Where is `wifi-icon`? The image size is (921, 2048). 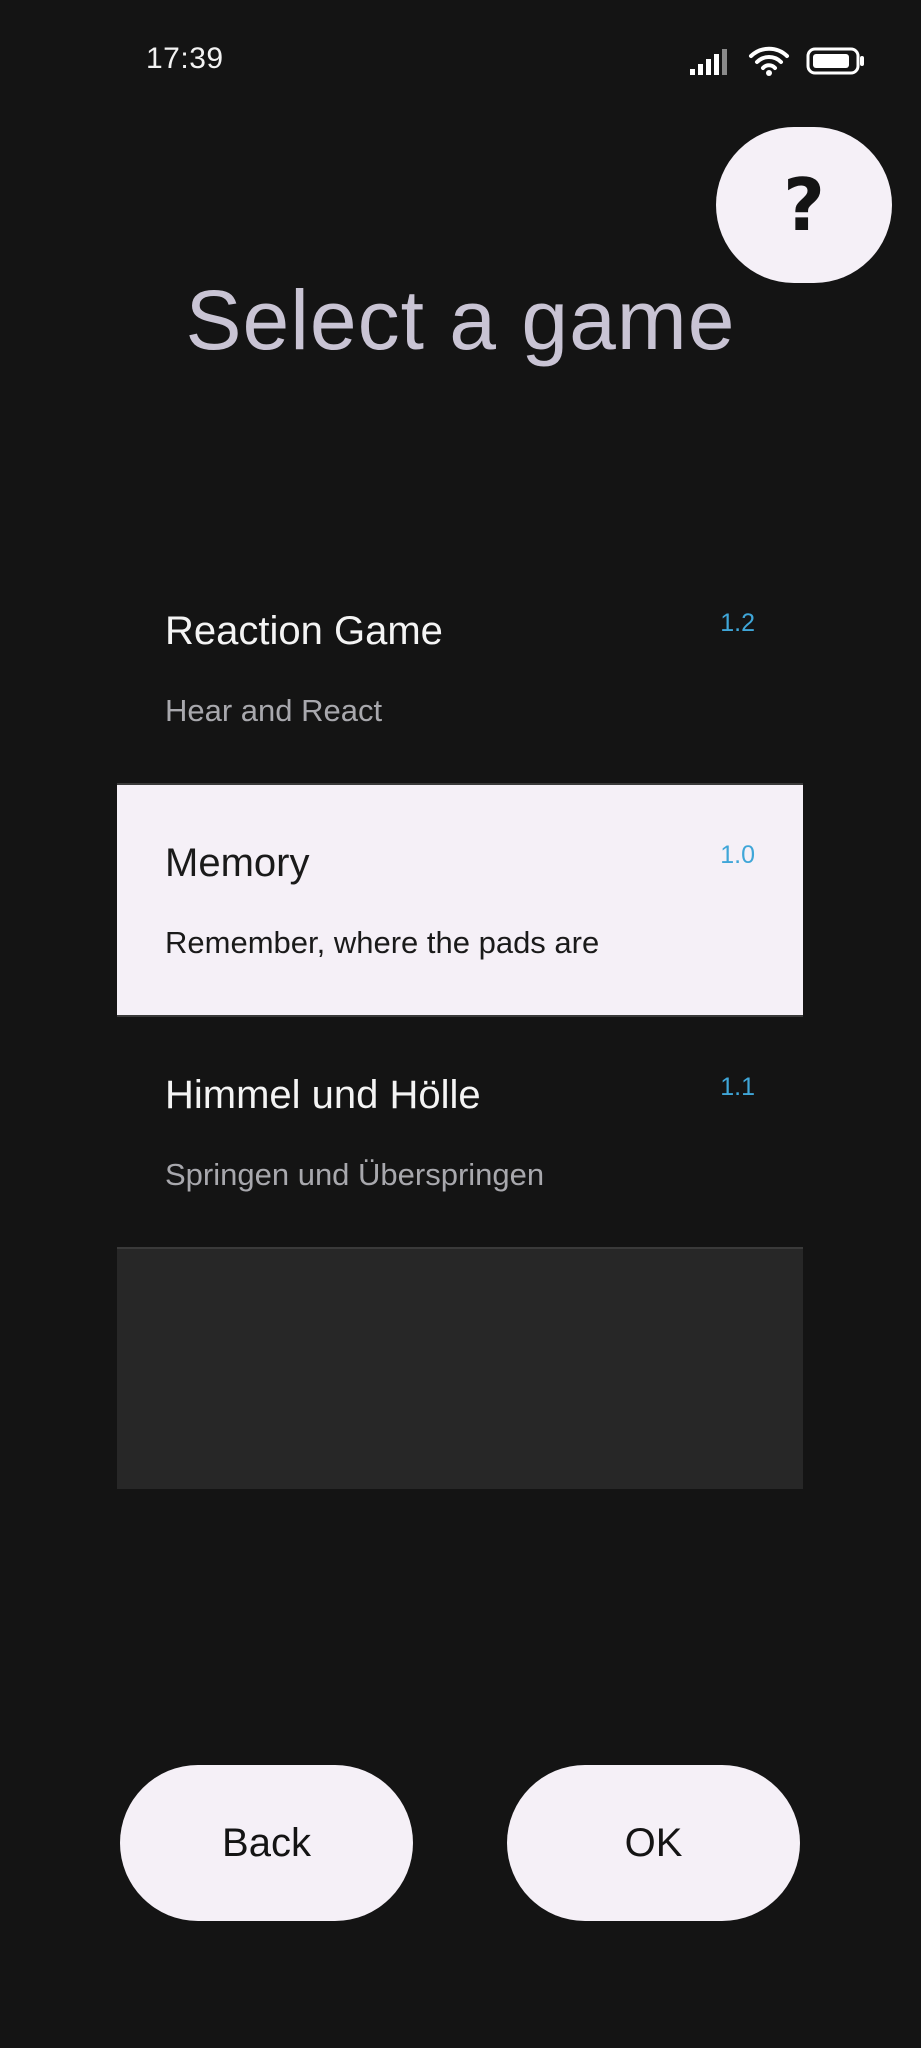 wifi-icon is located at coordinates (769, 61).